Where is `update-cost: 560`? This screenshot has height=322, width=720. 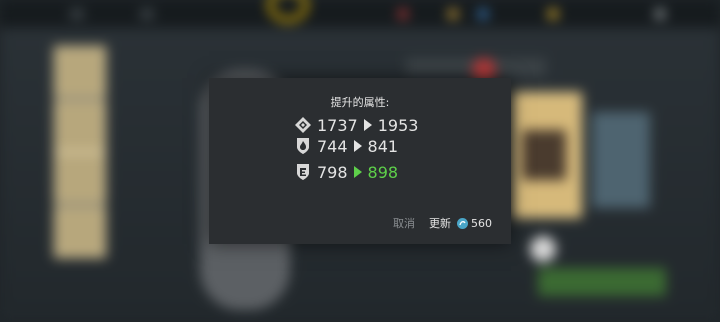
update-cost: 560 is located at coordinates (481, 223).